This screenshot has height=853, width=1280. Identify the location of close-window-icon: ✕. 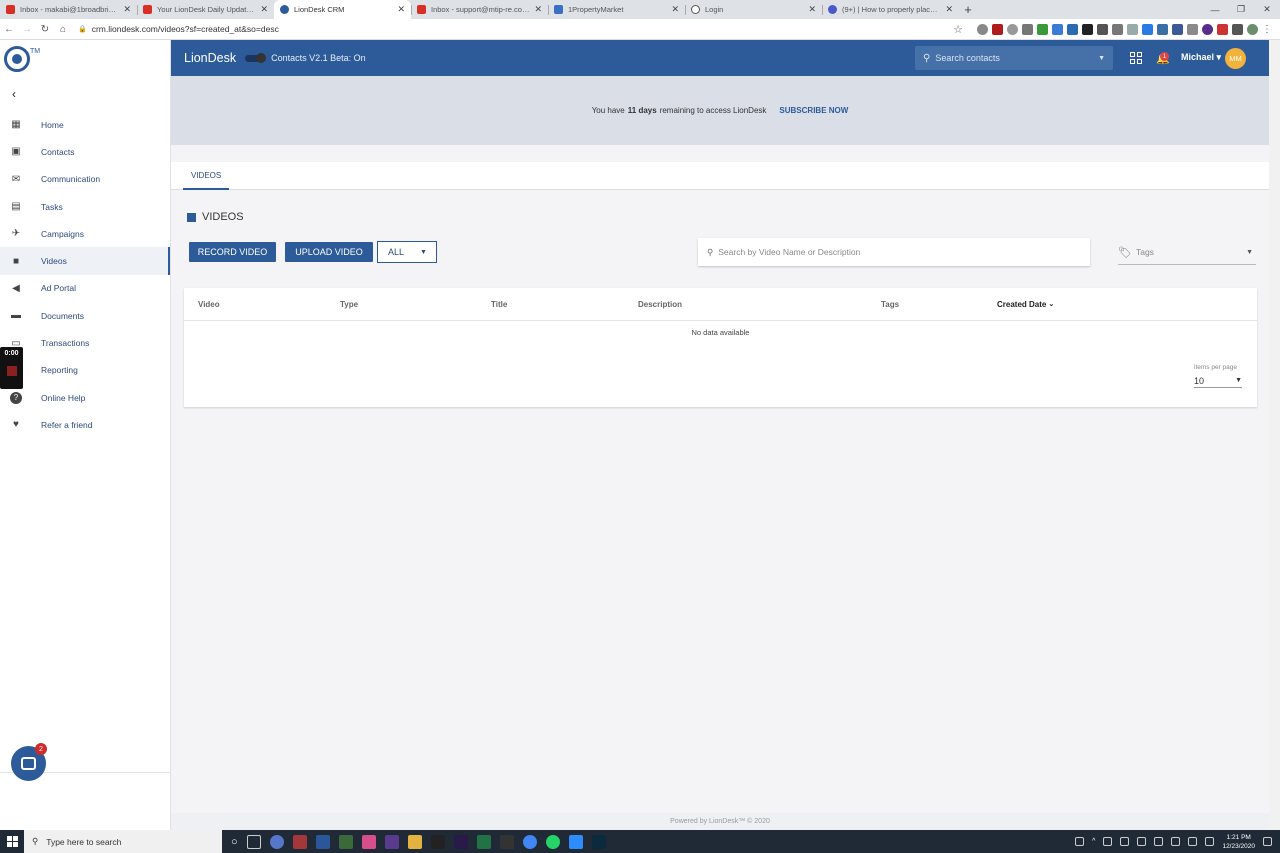
(1267, 9).